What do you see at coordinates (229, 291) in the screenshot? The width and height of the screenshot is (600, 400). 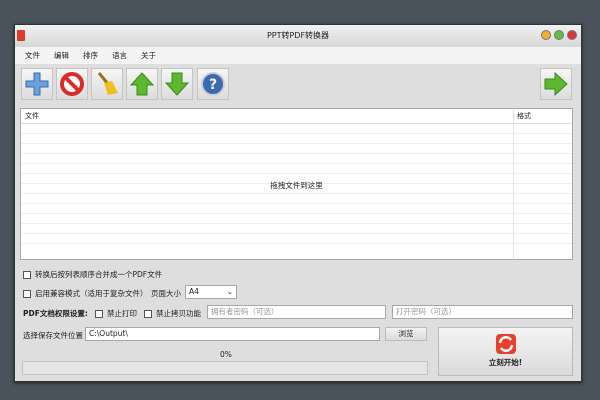 I see `chevron-down-icon: ⌄` at bounding box center [229, 291].